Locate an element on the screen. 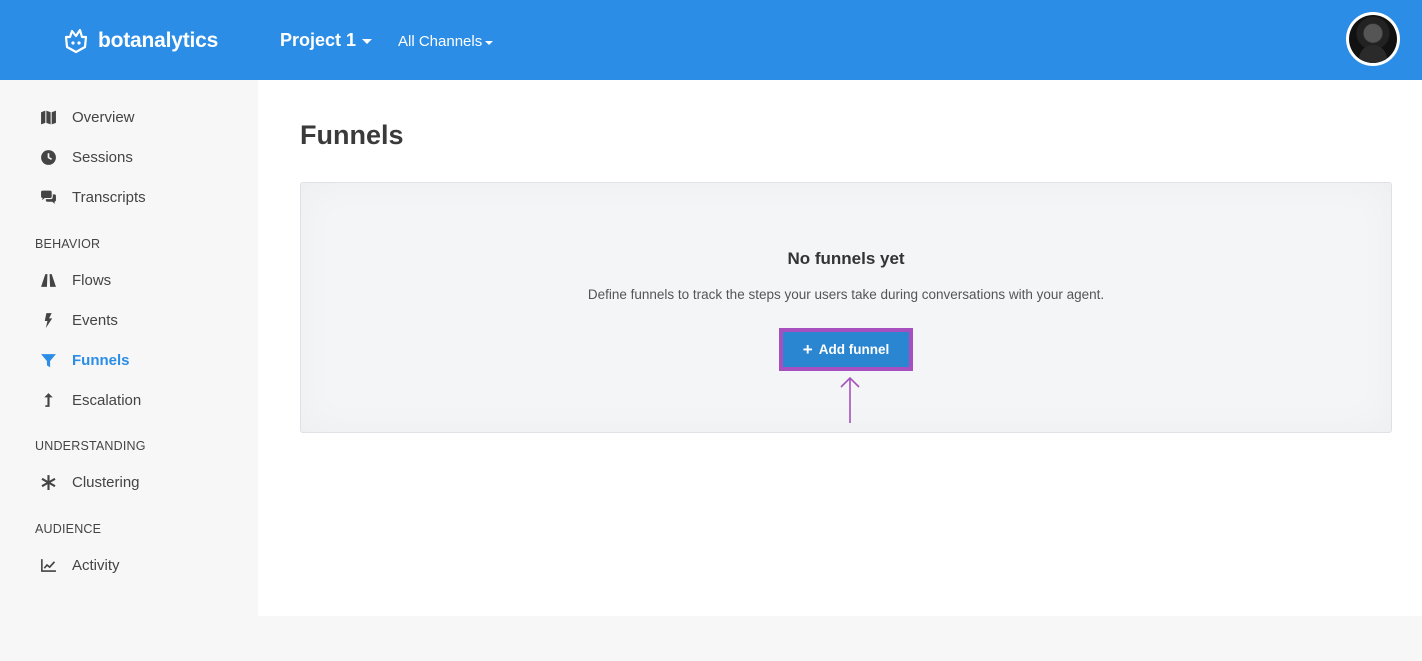 The image size is (1422, 661). avatar-image is located at coordinates (1373, 39).